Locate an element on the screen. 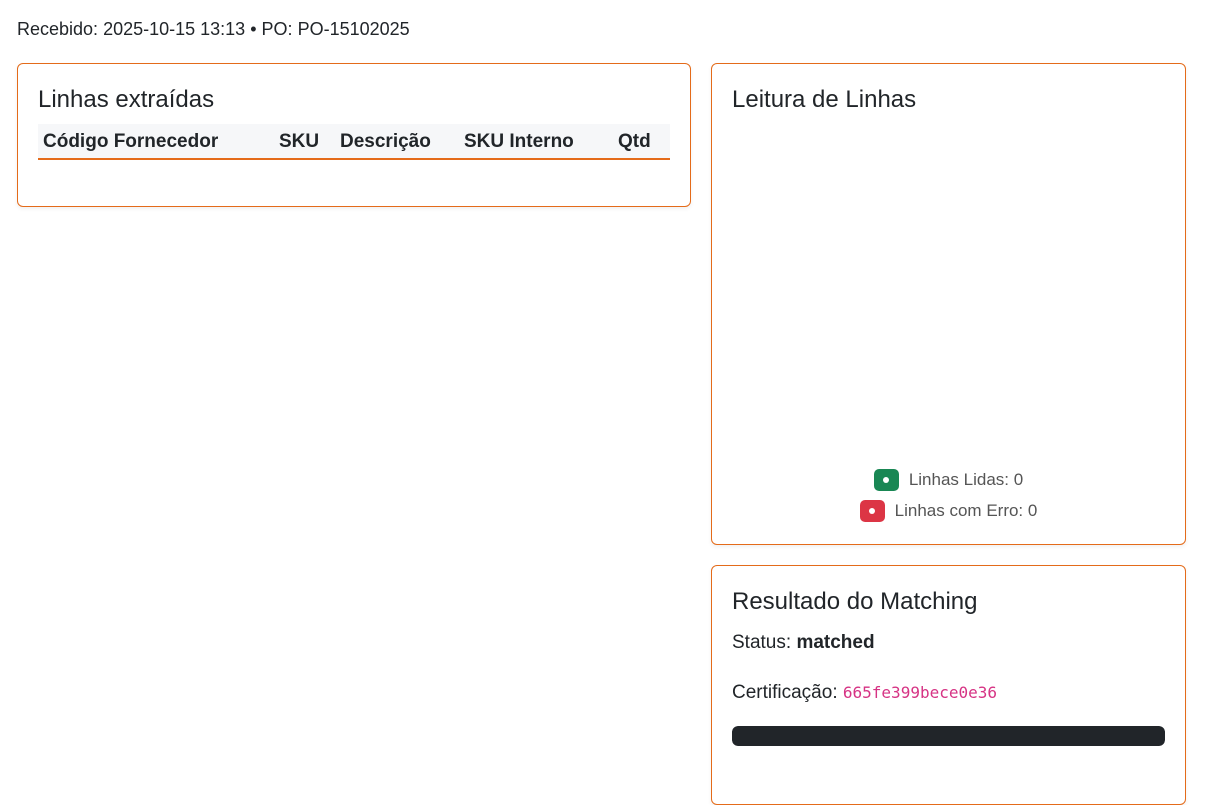 The height and width of the screenshot is (805, 1205). certification-code: 665fe399bece0e36 is located at coordinates (920, 692).